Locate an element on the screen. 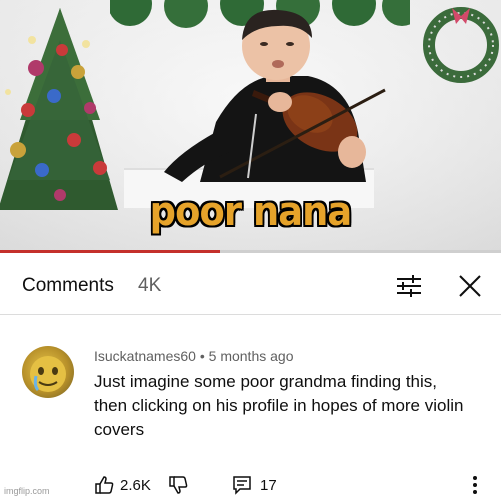  reply-count: 17 is located at coordinates (268, 485).